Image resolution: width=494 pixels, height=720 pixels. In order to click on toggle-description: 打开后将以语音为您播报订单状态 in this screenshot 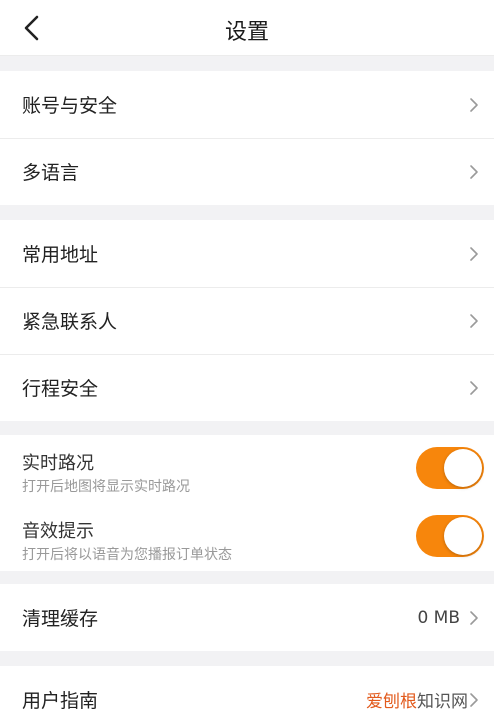, I will do `click(127, 555)`.